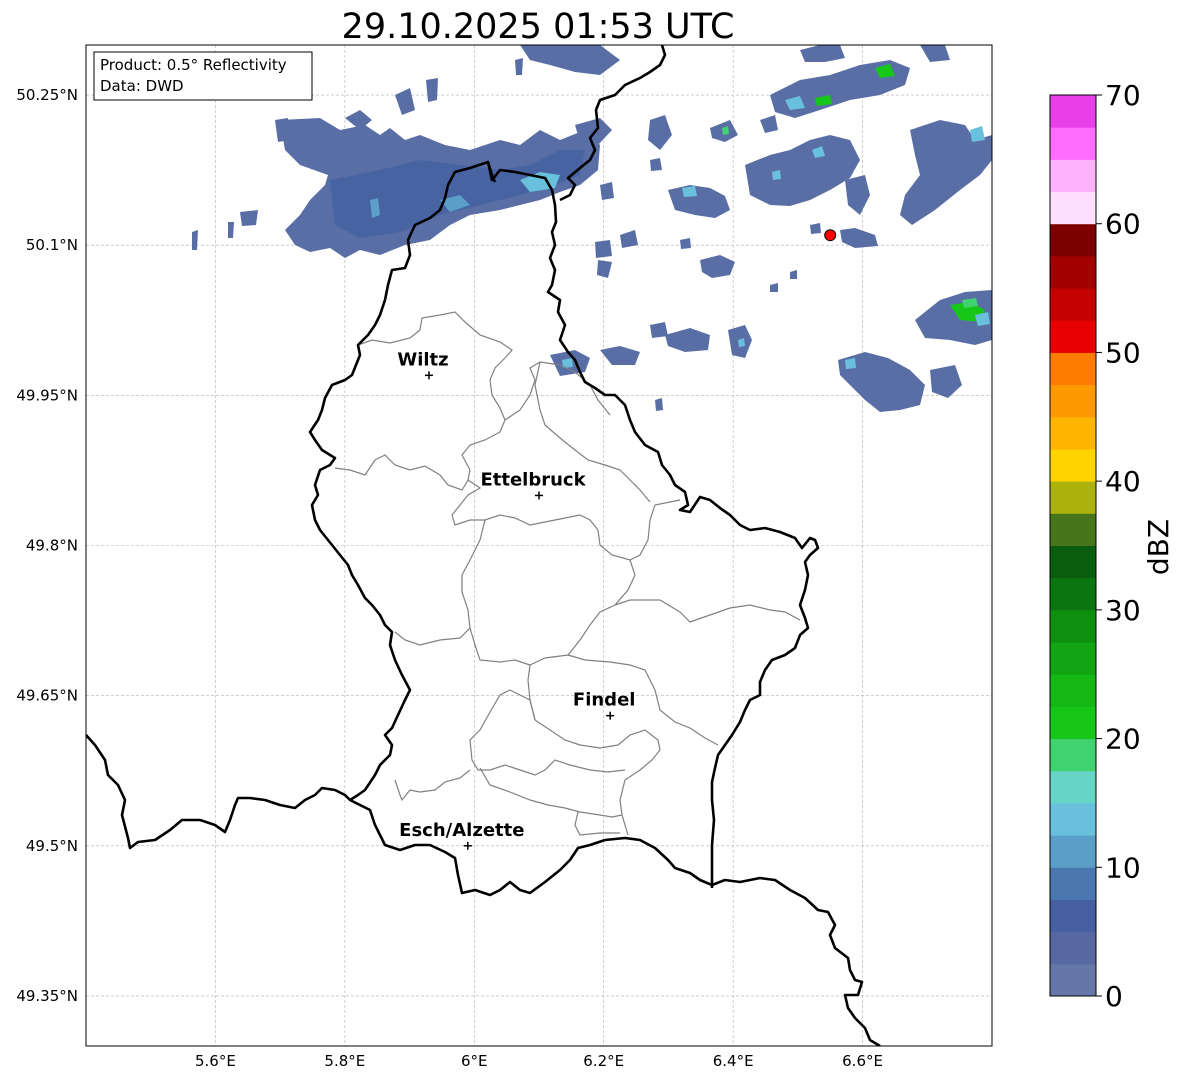 This screenshot has width=1184, height=1085. Describe the element at coordinates (538, 27) in the screenshot. I see `map-title: 29.10.2025 01:53 UTC` at that location.